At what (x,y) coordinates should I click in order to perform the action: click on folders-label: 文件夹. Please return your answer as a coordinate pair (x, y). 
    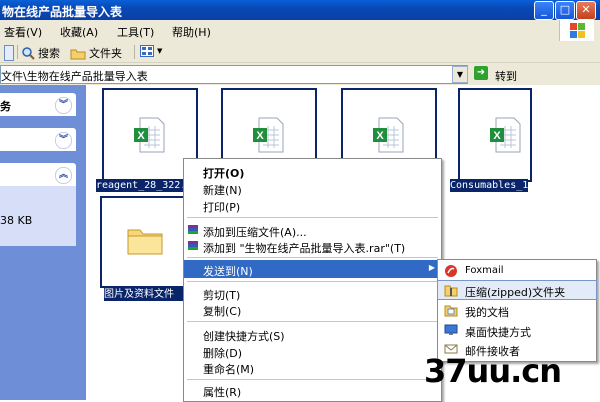
    Looking at the image, I should click on (105, 53).